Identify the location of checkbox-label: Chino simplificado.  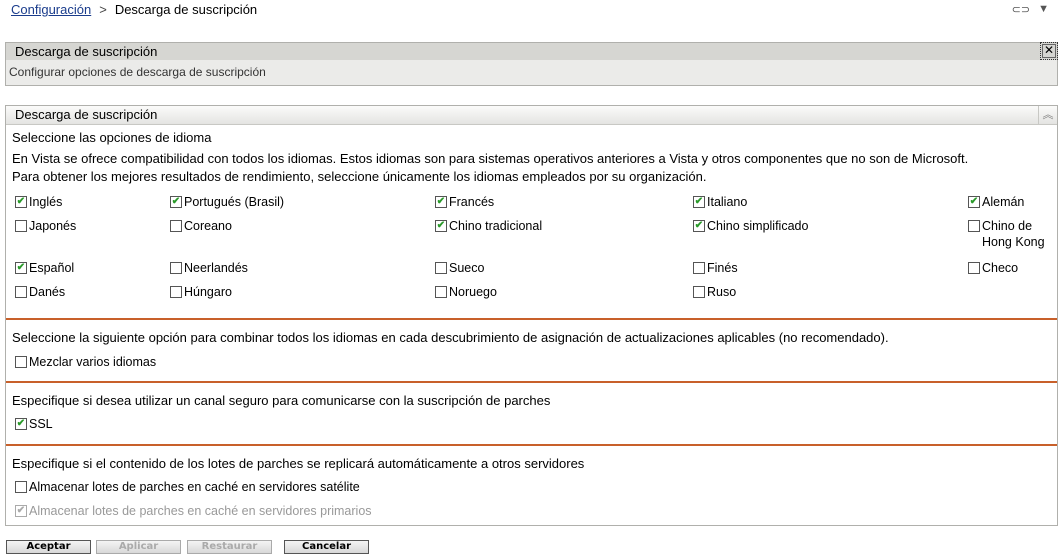
(758, 226).